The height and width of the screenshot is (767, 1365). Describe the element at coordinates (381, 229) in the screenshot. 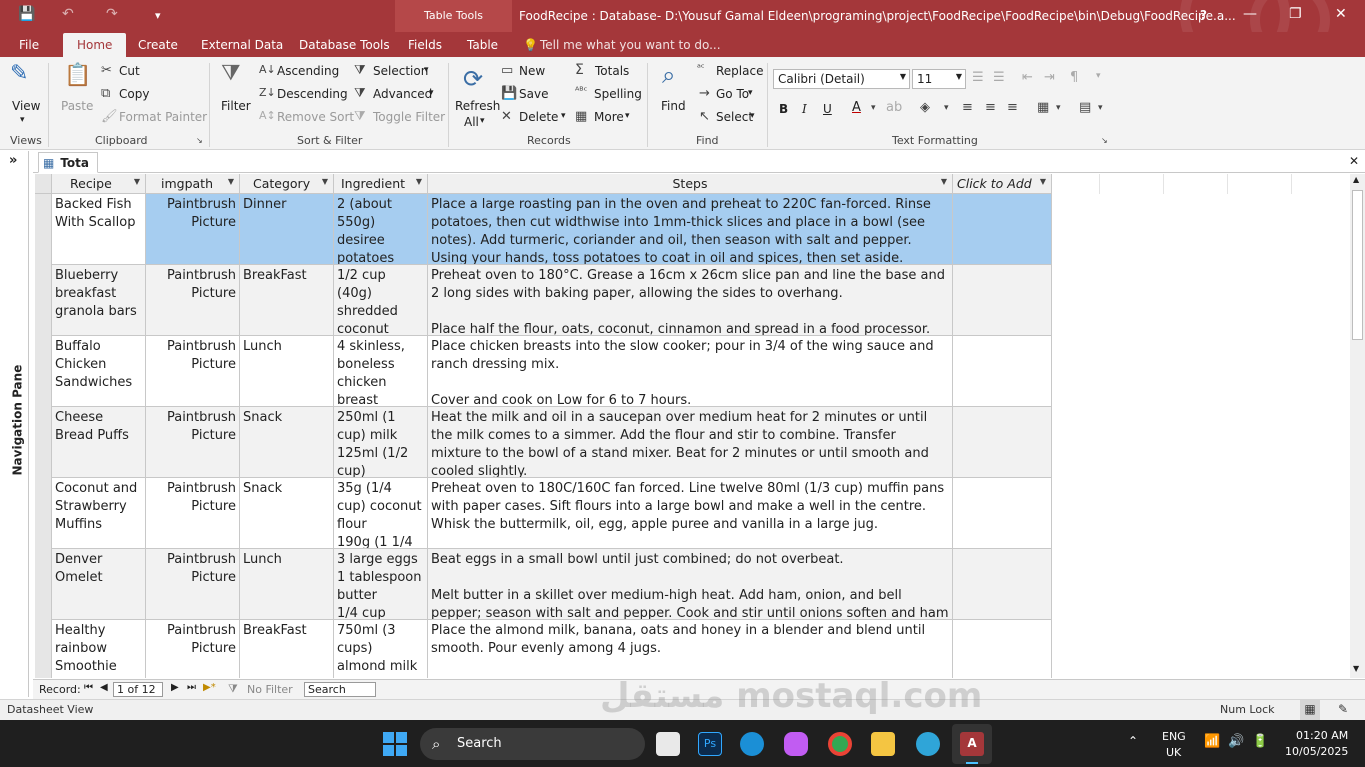

I see `cell-ingredient: 2 (about 550g) desiree potatoes 1/2 tsp` at that location.